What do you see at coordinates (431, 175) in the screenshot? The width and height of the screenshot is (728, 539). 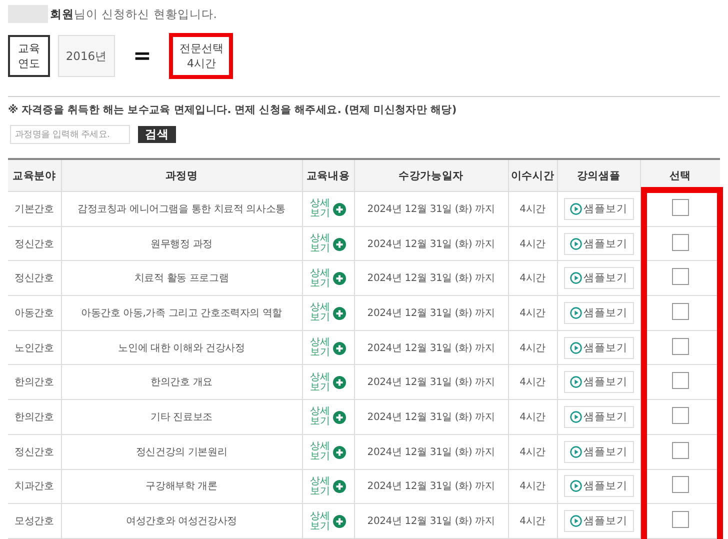 I see `column-header: 수강가능일자` at bounding box center [431, 175].